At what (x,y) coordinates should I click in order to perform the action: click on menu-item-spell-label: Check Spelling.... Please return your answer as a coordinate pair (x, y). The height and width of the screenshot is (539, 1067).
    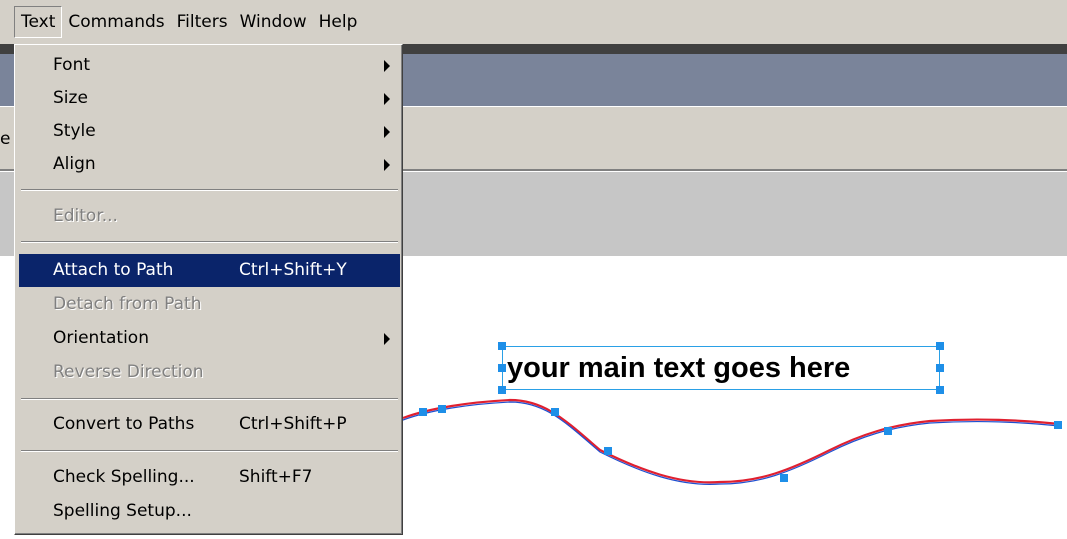
    Looking at the image, I should click on (124, 477).